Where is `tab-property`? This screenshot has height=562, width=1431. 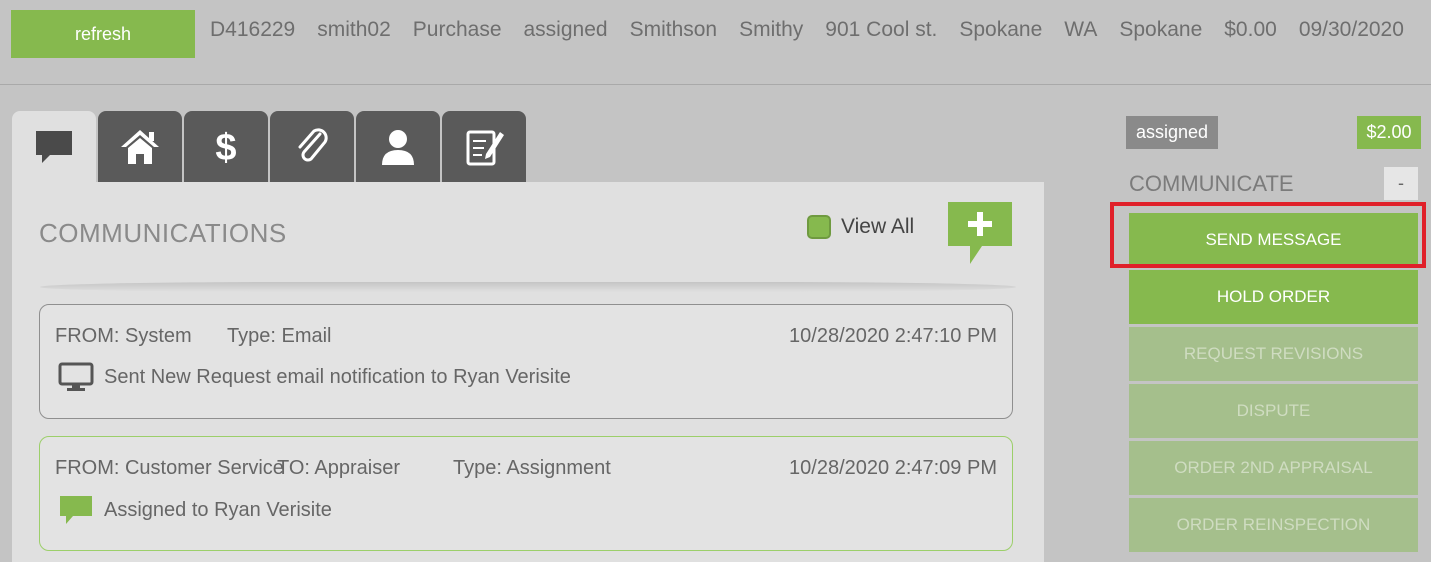
tab-property is located at coordinates (140, 146).